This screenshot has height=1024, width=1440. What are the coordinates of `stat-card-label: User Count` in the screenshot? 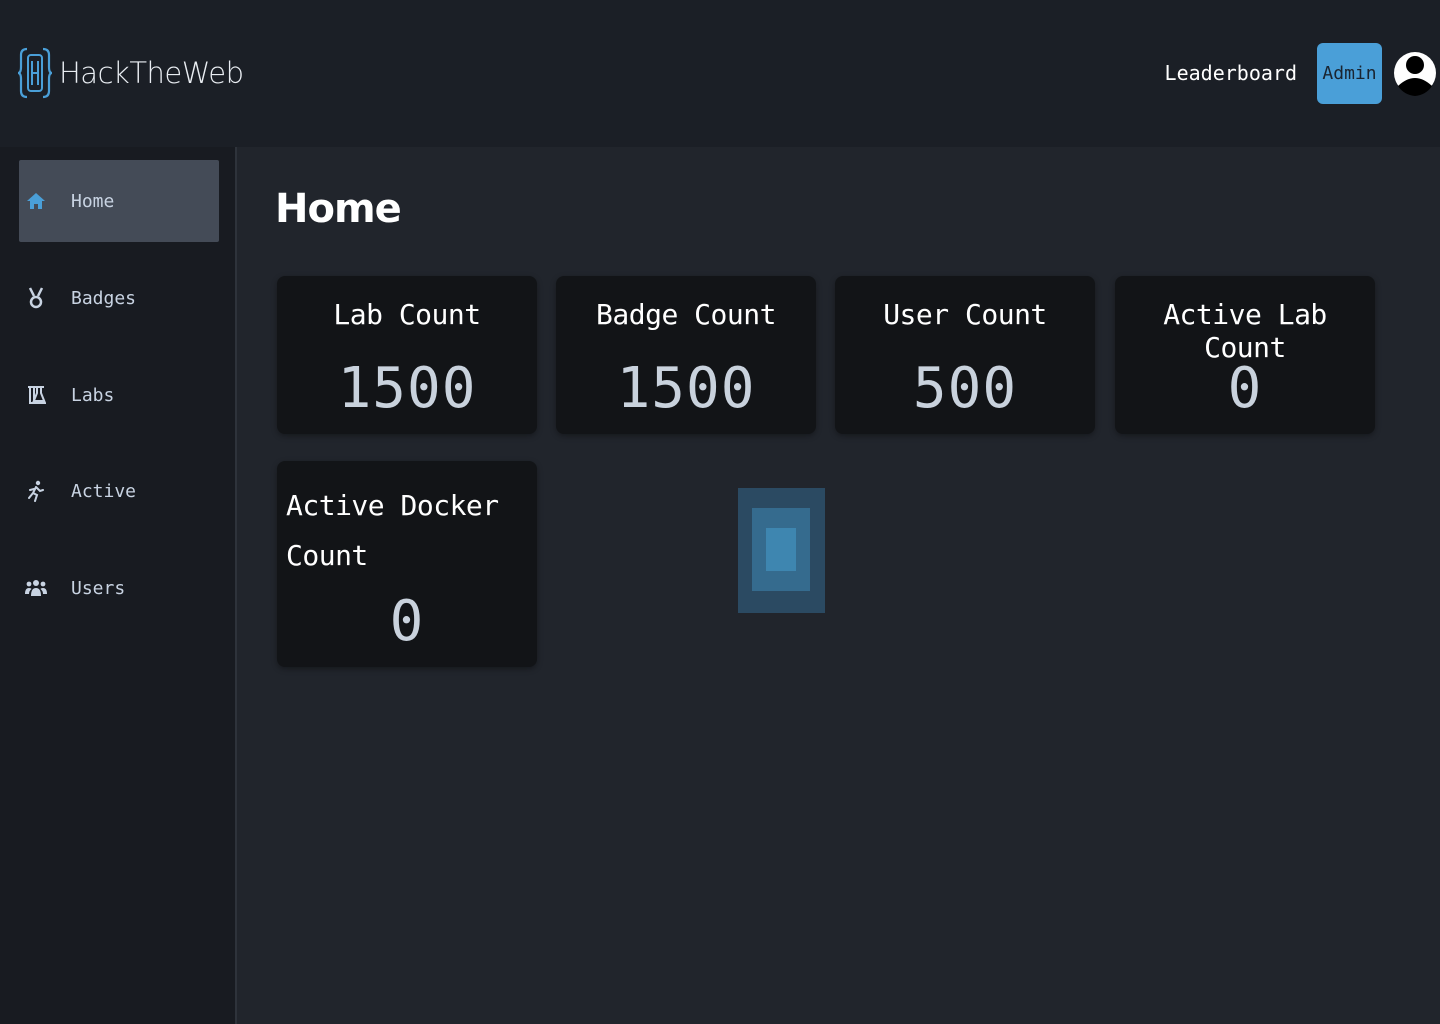 It's located at (965, 314).